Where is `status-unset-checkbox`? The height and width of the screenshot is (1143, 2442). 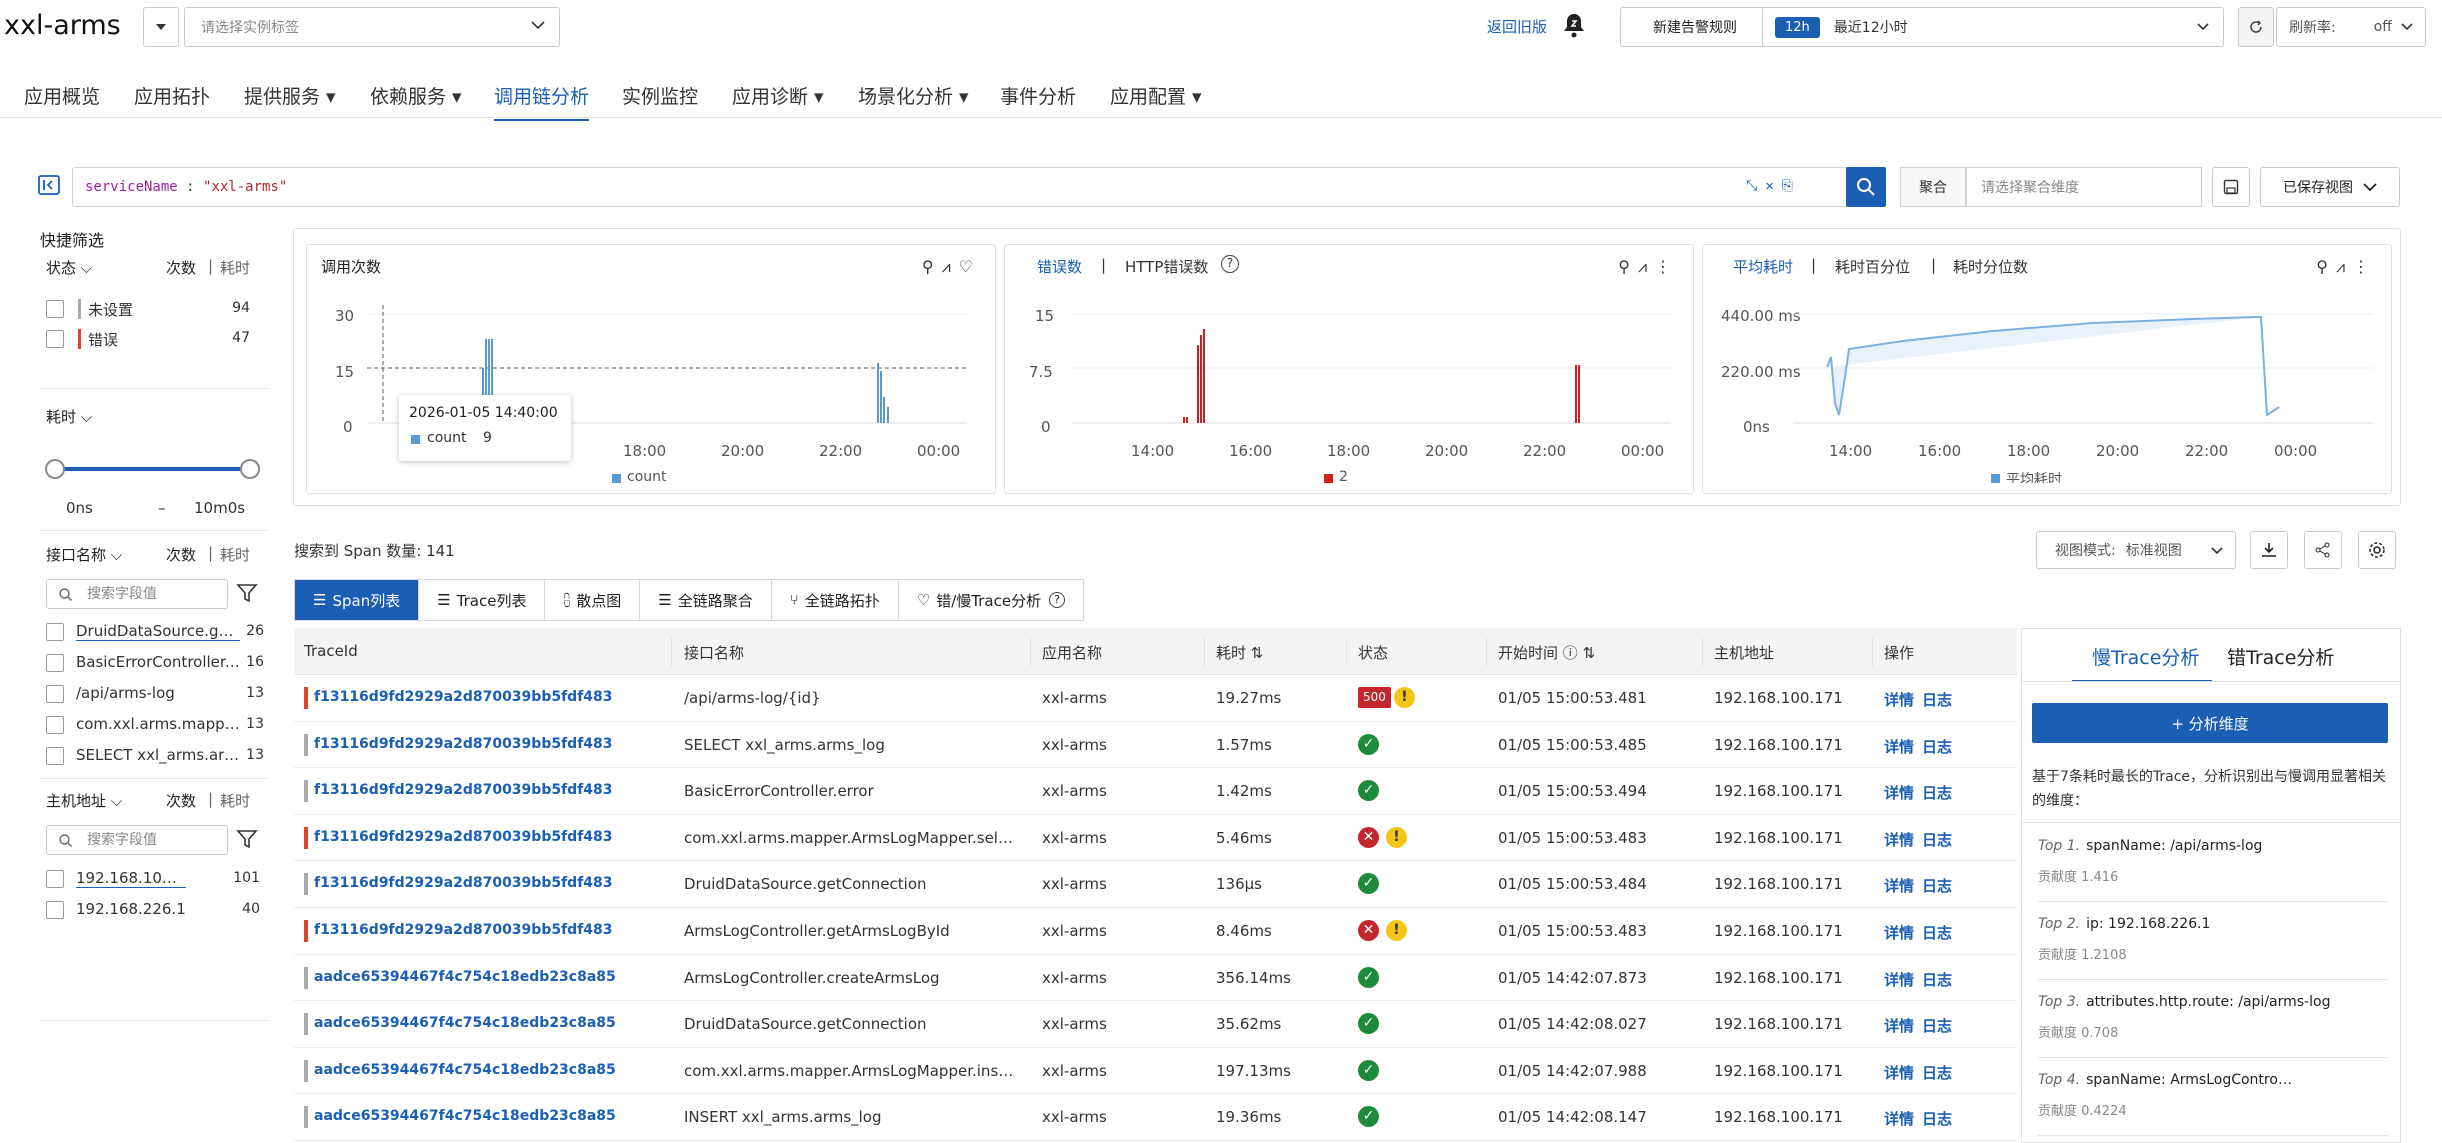 status-unset-checkbox is located at coordinates (55, 309).